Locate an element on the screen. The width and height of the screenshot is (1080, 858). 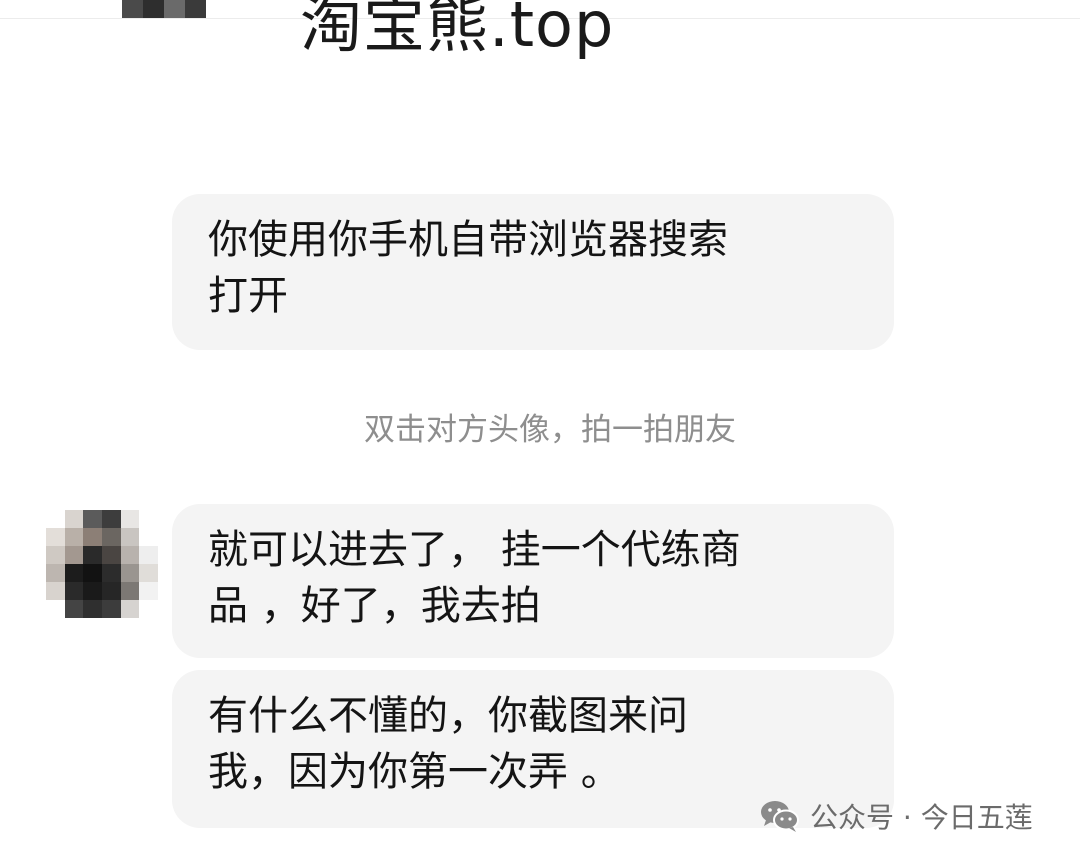
previous-message-cropped-text: 淘宝熊.top is located at coordinates (457, 30).